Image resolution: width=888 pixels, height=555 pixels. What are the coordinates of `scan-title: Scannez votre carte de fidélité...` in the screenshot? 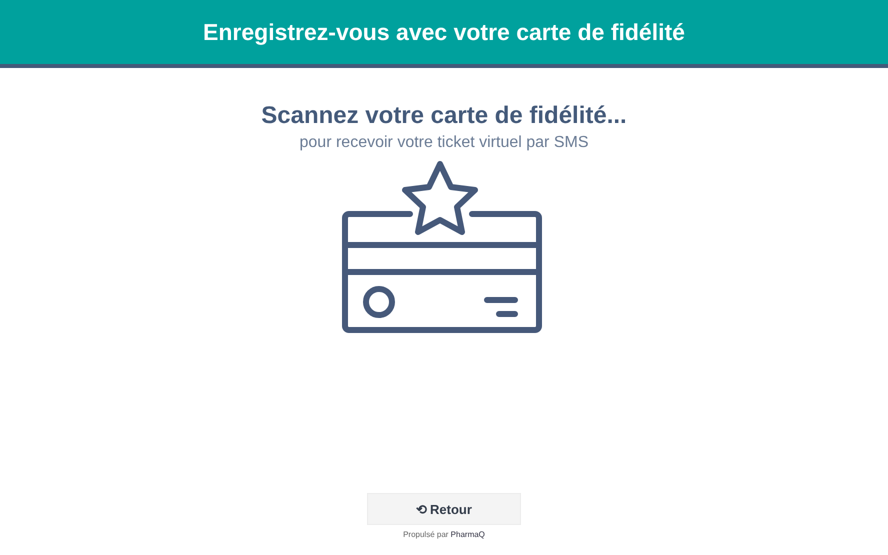 It's located at (444, 116).